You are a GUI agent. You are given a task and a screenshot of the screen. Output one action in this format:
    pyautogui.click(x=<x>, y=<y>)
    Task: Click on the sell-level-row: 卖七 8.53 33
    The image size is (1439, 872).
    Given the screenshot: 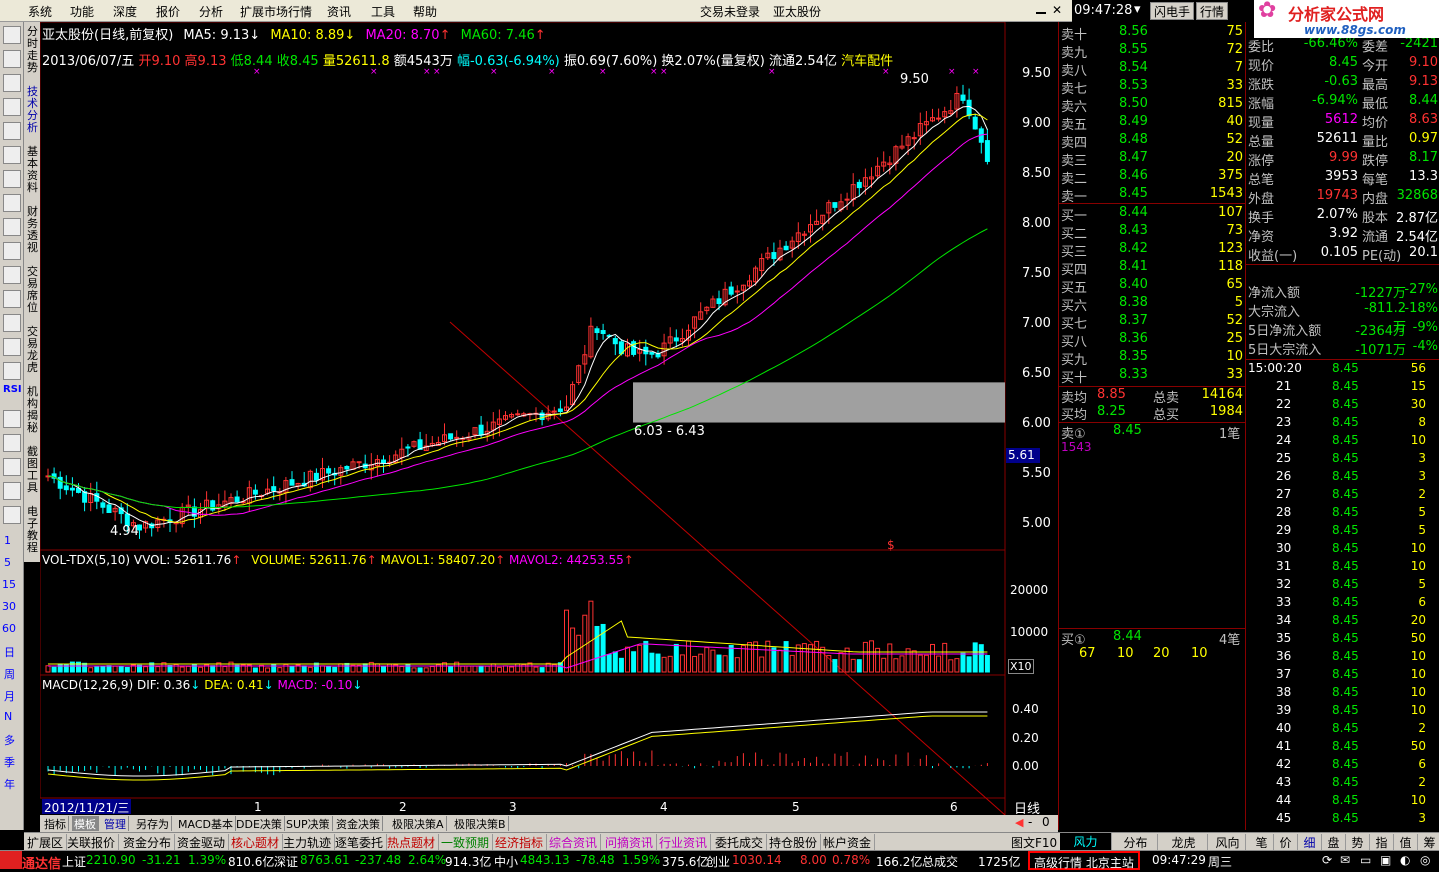 What is the action you would take?
    pyautogui.click(x=1152, y=87)
    